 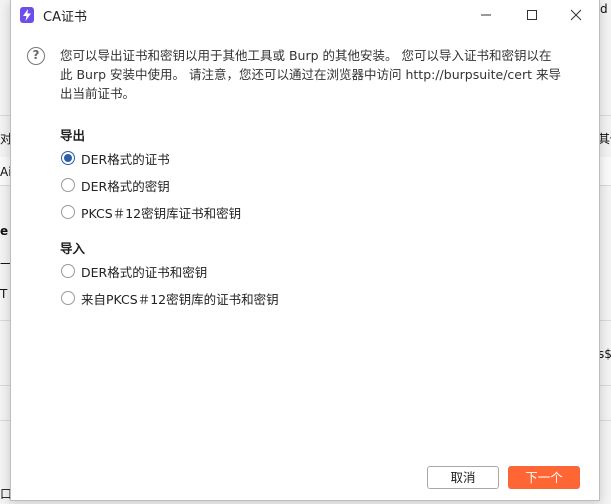 What do you see at coordinates (305, 15) in the screenshot?
I see `dialog-titlebar: CA证书` at bounding box center [305, 15].